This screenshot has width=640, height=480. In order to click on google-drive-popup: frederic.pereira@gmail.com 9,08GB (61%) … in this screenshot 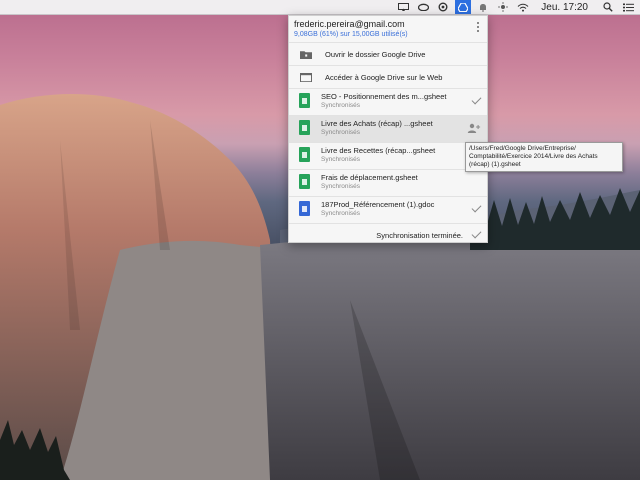, I will do `click(388, 129)`.